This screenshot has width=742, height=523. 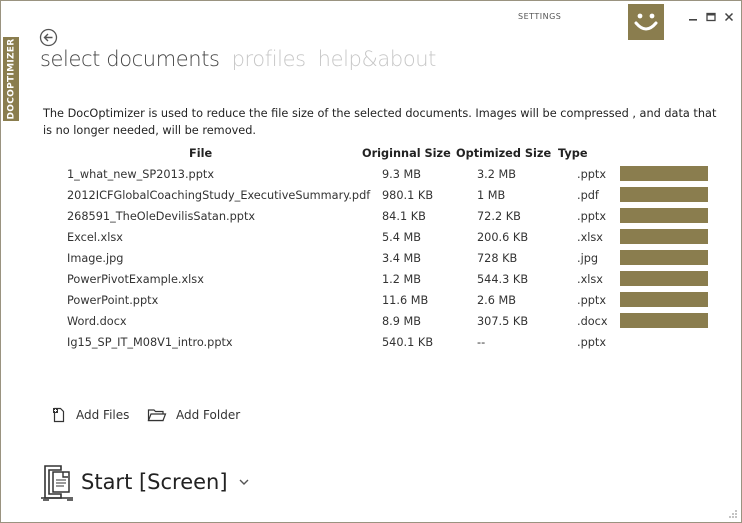 I want to click on main-nav: select documents profiles help&about, so click(x=238, y=59).